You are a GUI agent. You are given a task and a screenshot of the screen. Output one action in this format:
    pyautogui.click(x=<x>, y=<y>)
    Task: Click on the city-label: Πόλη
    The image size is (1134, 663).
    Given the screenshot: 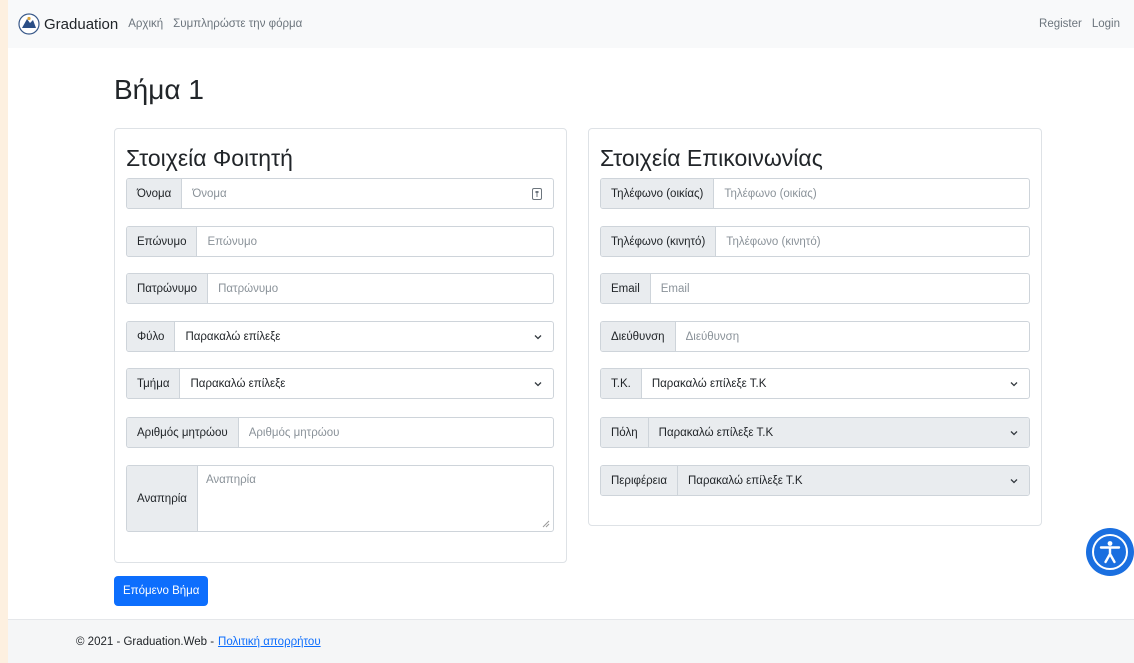 What is the action you would take?
    pyautogui.click(x=625, y=432)
    